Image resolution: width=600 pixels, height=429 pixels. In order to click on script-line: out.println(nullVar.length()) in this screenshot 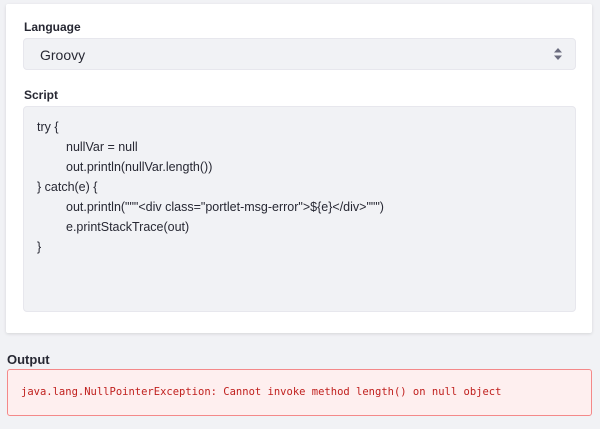, I will do `click(139, 167)`.